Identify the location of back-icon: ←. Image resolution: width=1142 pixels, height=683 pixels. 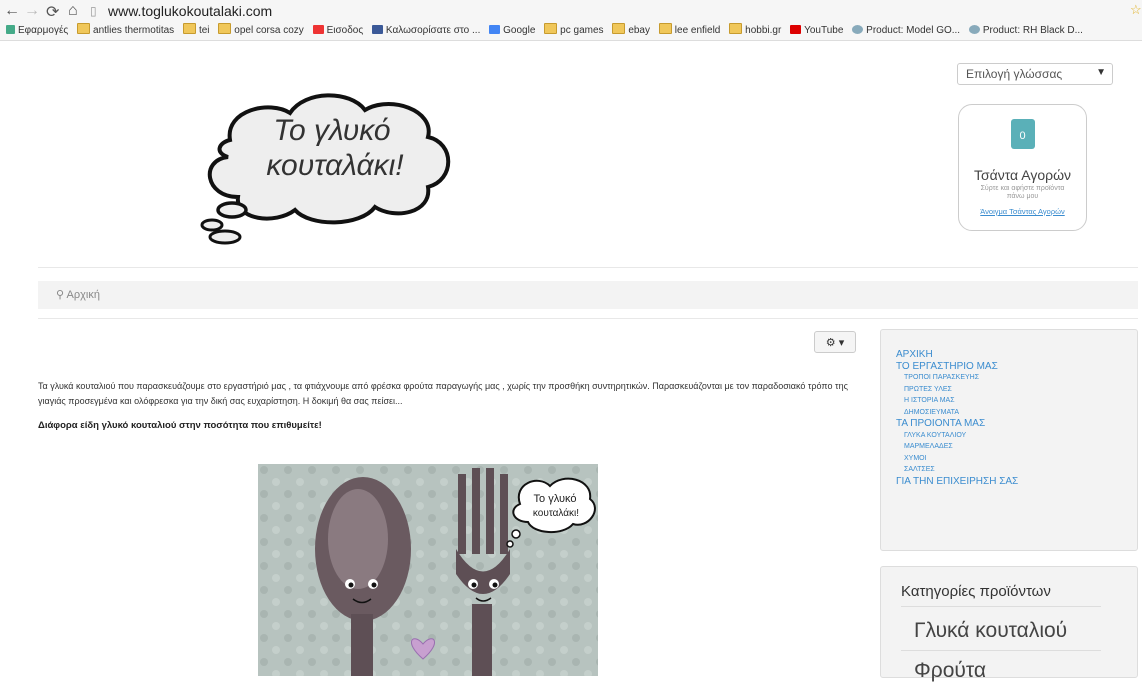
(12, 11).